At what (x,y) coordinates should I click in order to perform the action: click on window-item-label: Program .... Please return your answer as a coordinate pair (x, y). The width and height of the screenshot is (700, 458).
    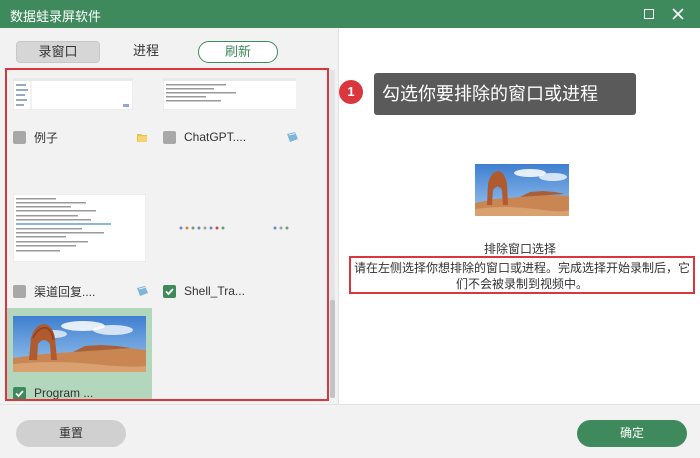
    Looking at the image, I should click on (64, 393).